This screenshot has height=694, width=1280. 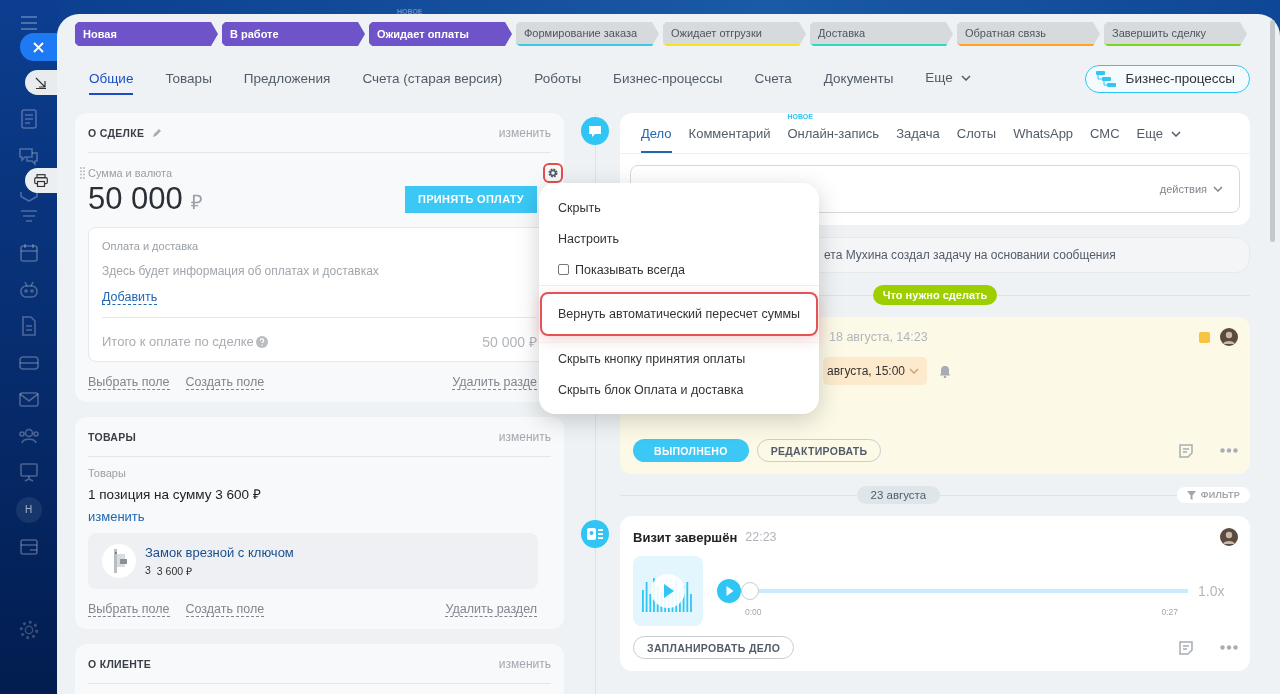 What do you see at coordinates (918, 139) in the screenshot?
I see `composer-tab: Задача` at bounding box center [918, 139].